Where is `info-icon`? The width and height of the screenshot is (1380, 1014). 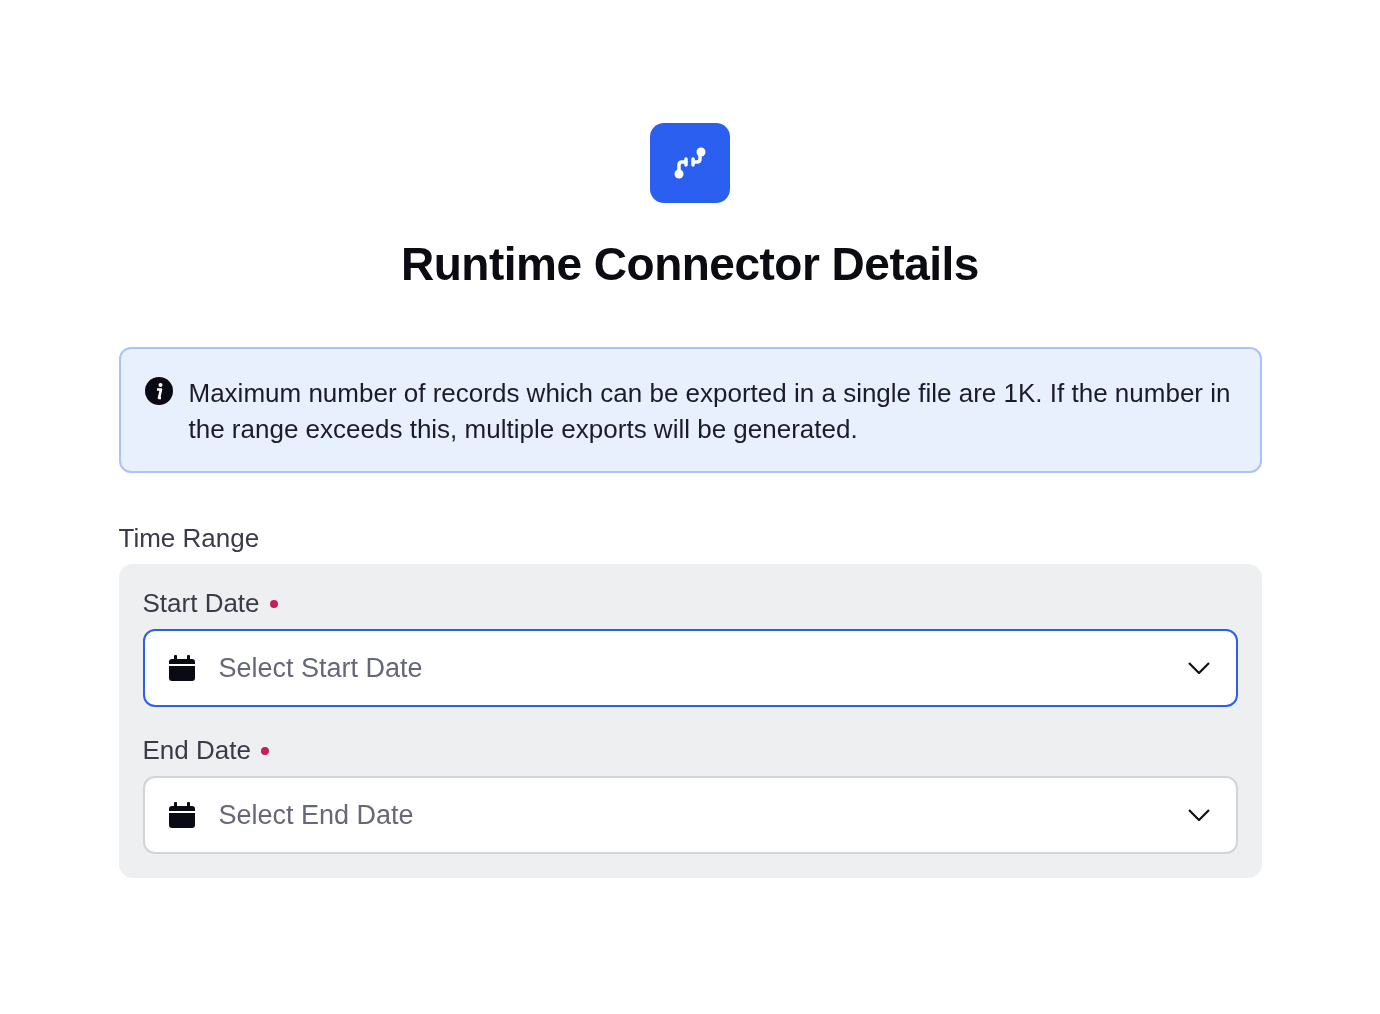
info-icon is located at coordinates (158, 391).